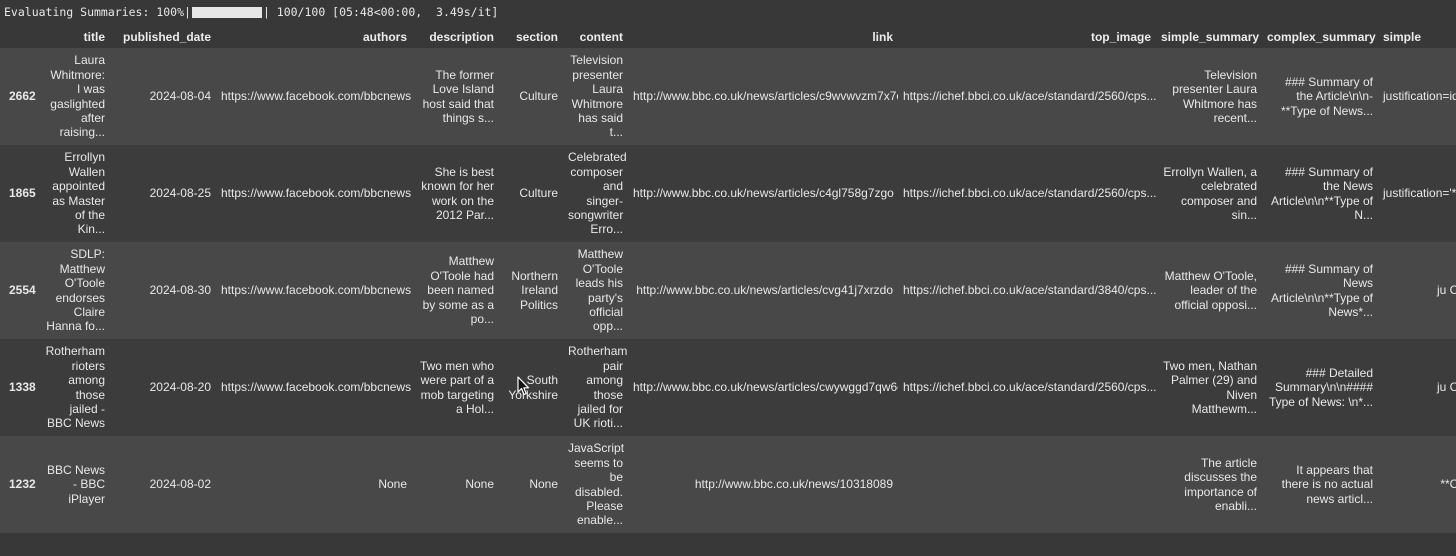  Describe the element at coordinates (1417, 193) in the screenshot. I see `cell-simple-eval: justification='** ar` at that location.